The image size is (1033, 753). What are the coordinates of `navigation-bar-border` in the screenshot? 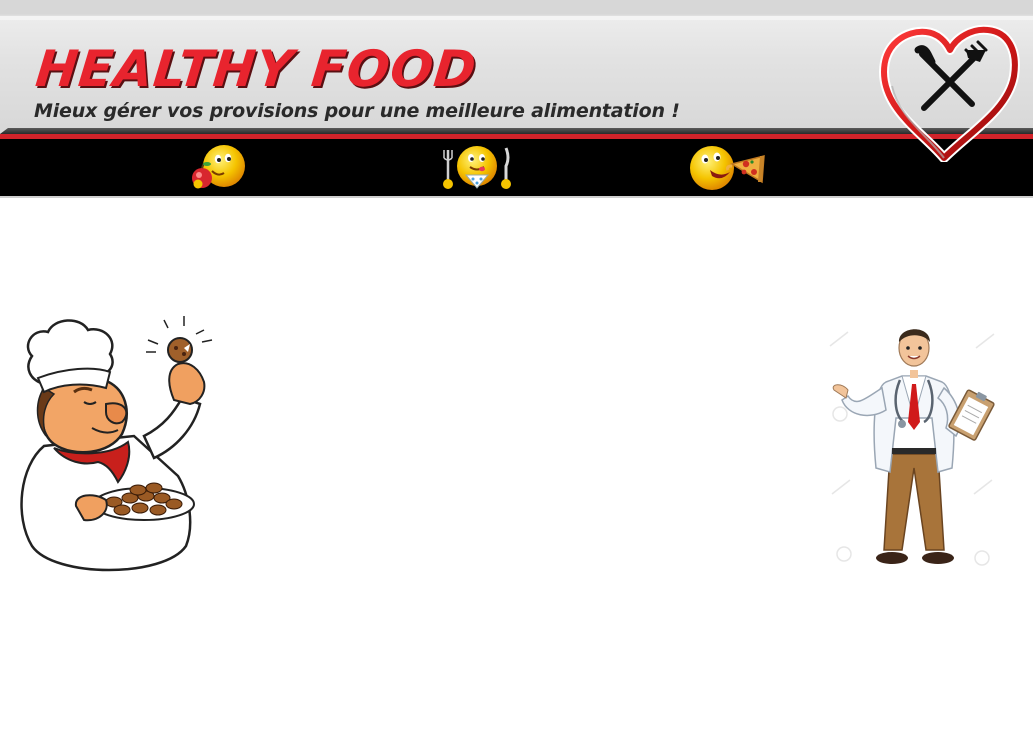 It's located at (516, 197).